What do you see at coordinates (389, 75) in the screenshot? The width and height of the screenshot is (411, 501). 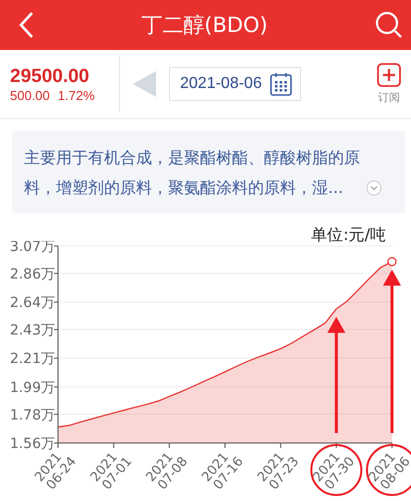 I see `plus-icon` at bounding box center [389, 75].